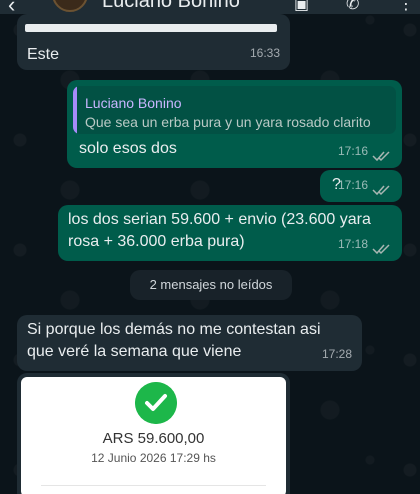  What do you see at coordinates (336, 354) in the screenshot?
I see `message-time: 17:28` at bounding box center [336, 354].